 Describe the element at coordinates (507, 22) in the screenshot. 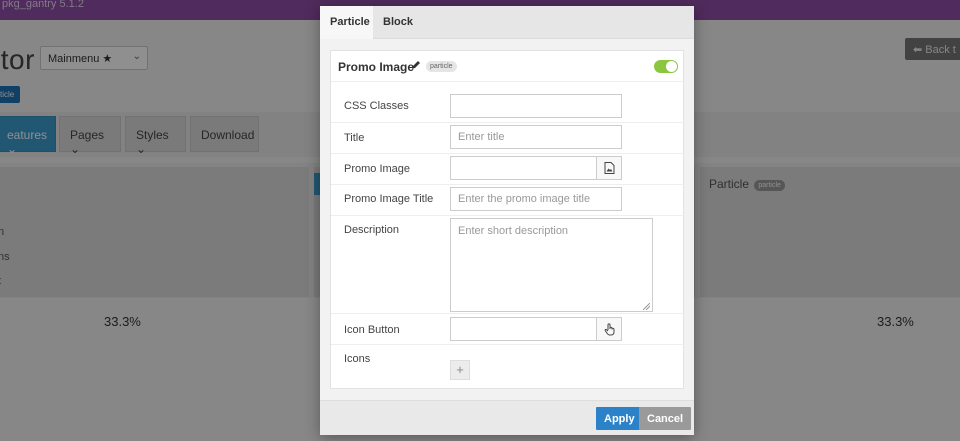

I see `modal-tabs: Particle Block` at that location.